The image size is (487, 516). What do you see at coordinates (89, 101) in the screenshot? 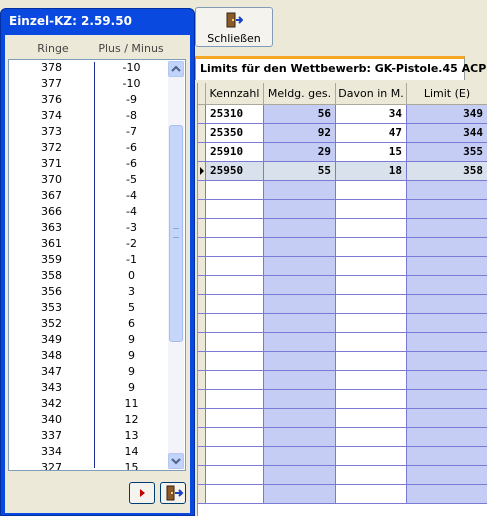
I see `list-item: 376 -9` at bounding box center [89, 101].